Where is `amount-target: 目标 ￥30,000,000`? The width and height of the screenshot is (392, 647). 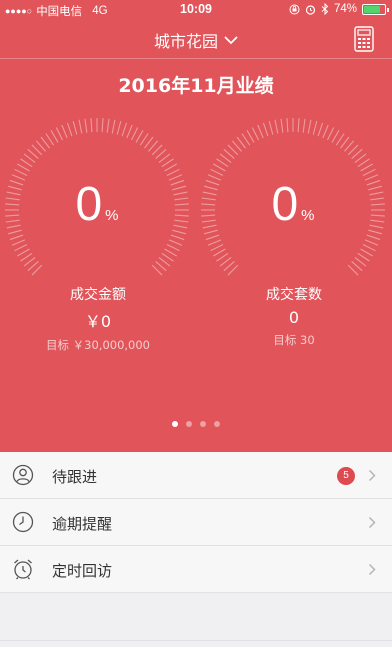 amount-target: 目标 ￥30,000,000 is located at coordinates (98, 345).